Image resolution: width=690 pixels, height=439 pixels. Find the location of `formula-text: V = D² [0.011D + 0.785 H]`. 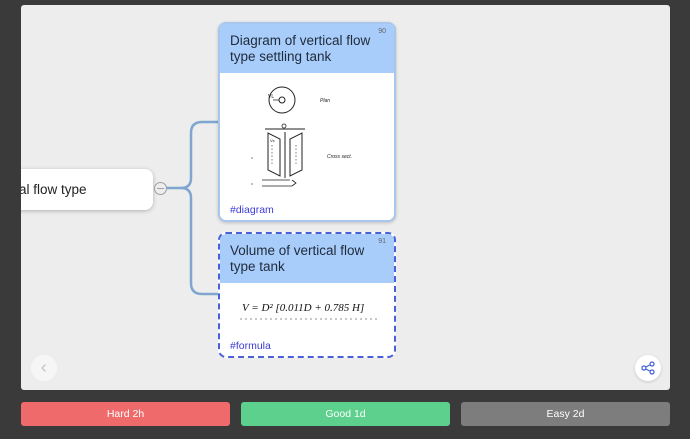

formula-text: V = D² [0.011D + 0.785 H] is located at coordinates (303, 308).